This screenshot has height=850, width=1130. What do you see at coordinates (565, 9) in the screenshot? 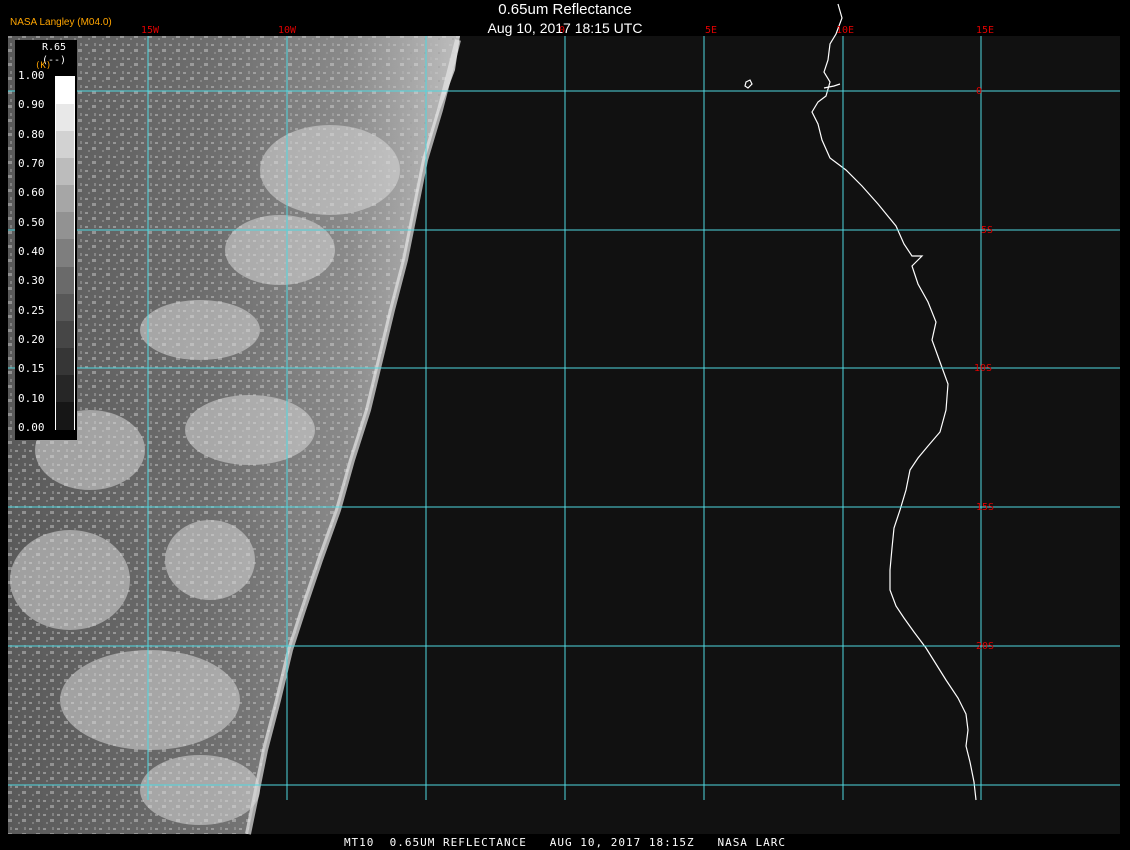
I see `image-title: 0.65um Reflectance` at bounding box center [565, 9].